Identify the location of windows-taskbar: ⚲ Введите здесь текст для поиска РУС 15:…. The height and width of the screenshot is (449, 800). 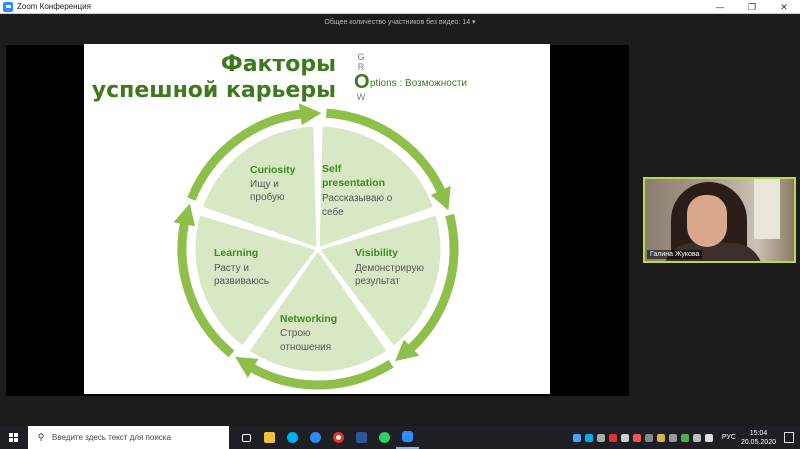
(400, 437).